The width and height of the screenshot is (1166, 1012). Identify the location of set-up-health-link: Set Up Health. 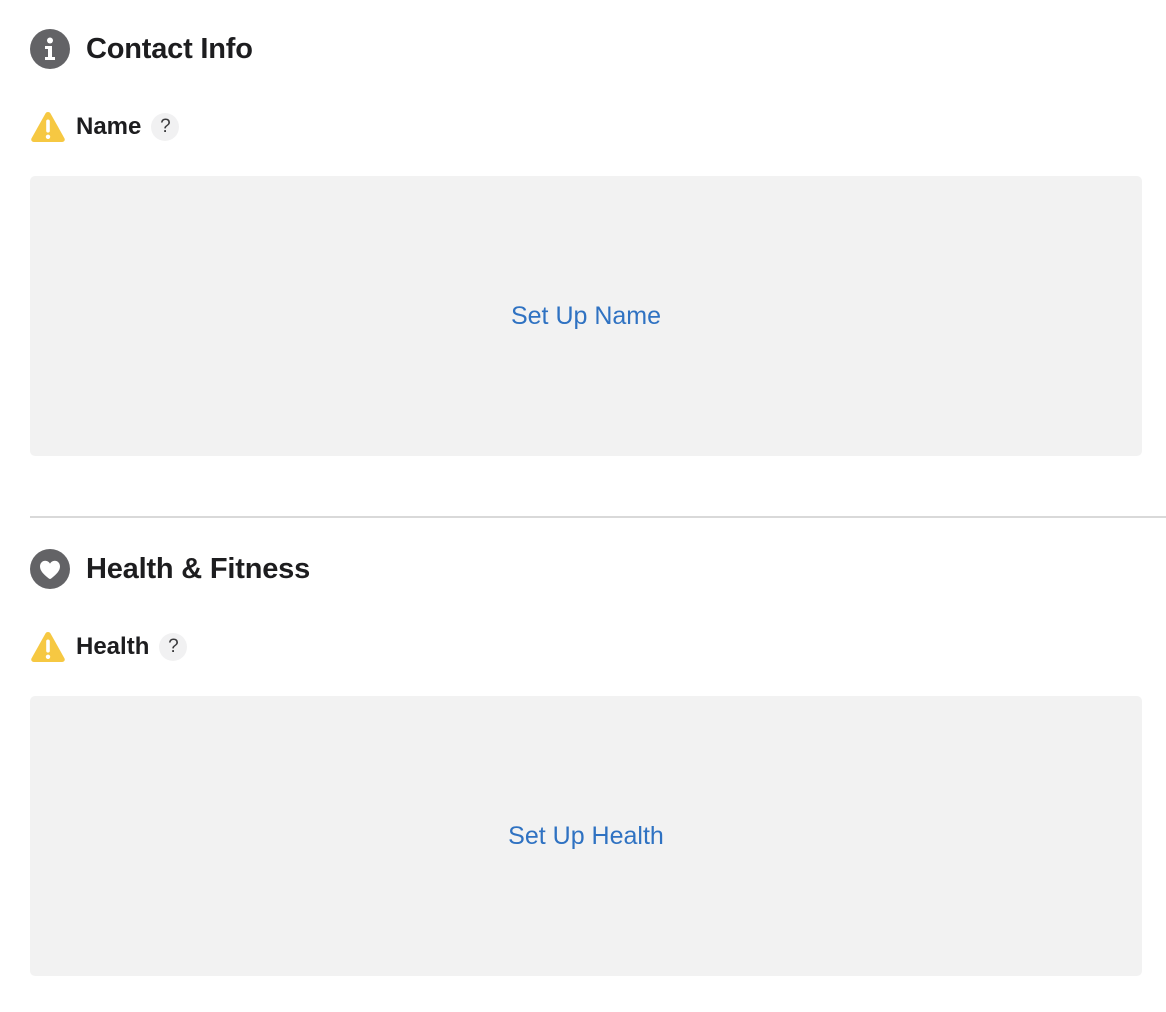
(586, 836).